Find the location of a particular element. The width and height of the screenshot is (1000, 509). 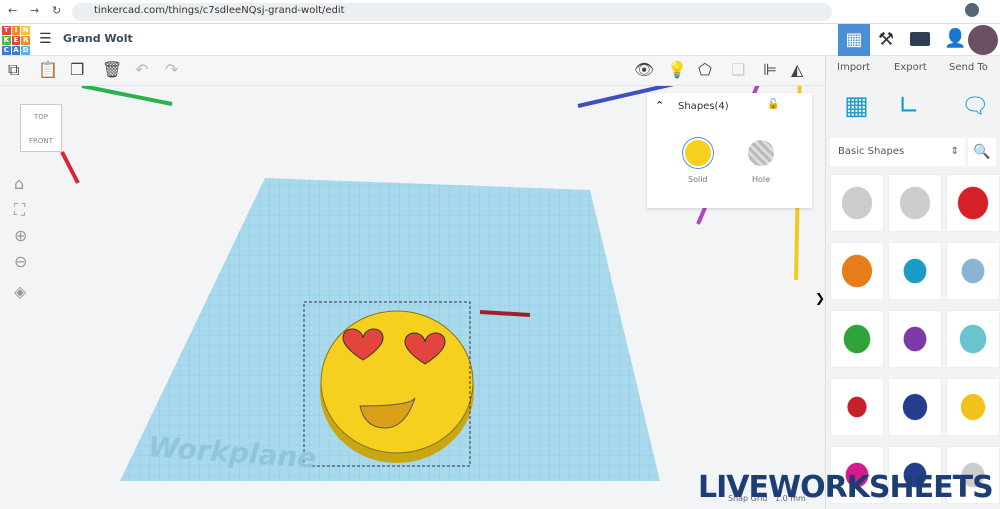

add-user-icon: 👤 is located at coordinates (955, 38).